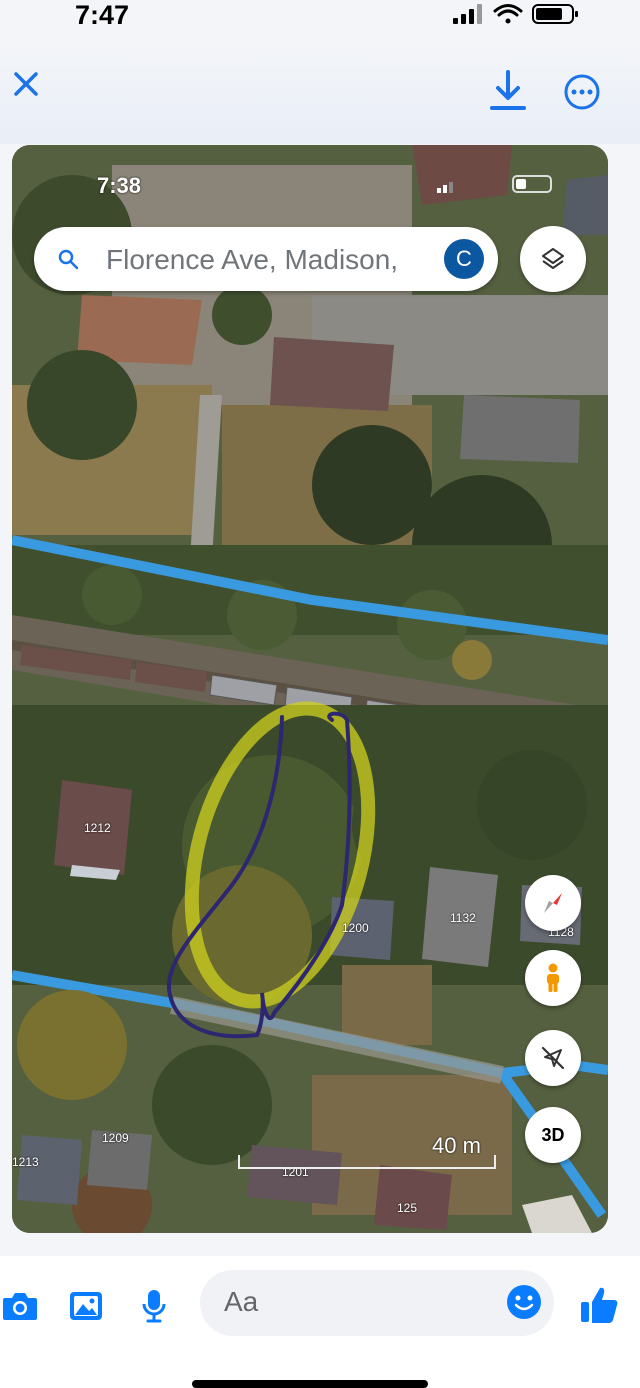  Describe the element at coordinates (467, 14) in the screenshot. I see `signal-icon` at that location.